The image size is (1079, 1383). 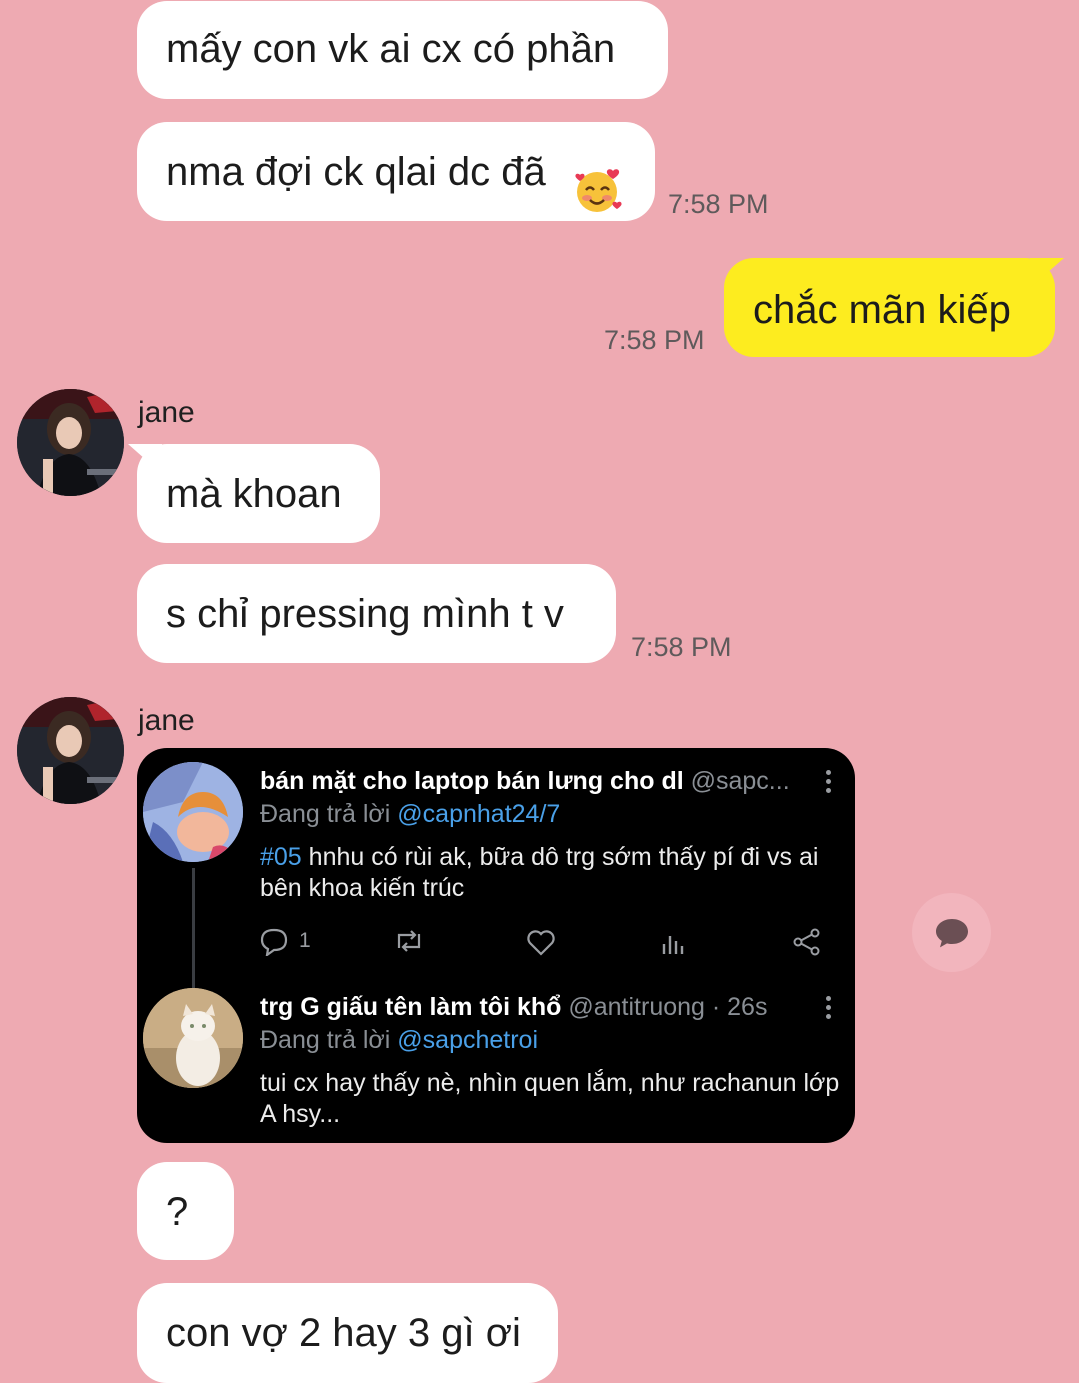 What do you see at coordinates (305, 940) in the screenshot?
I see `svg-text: 1` at bounding box center [305, 940].